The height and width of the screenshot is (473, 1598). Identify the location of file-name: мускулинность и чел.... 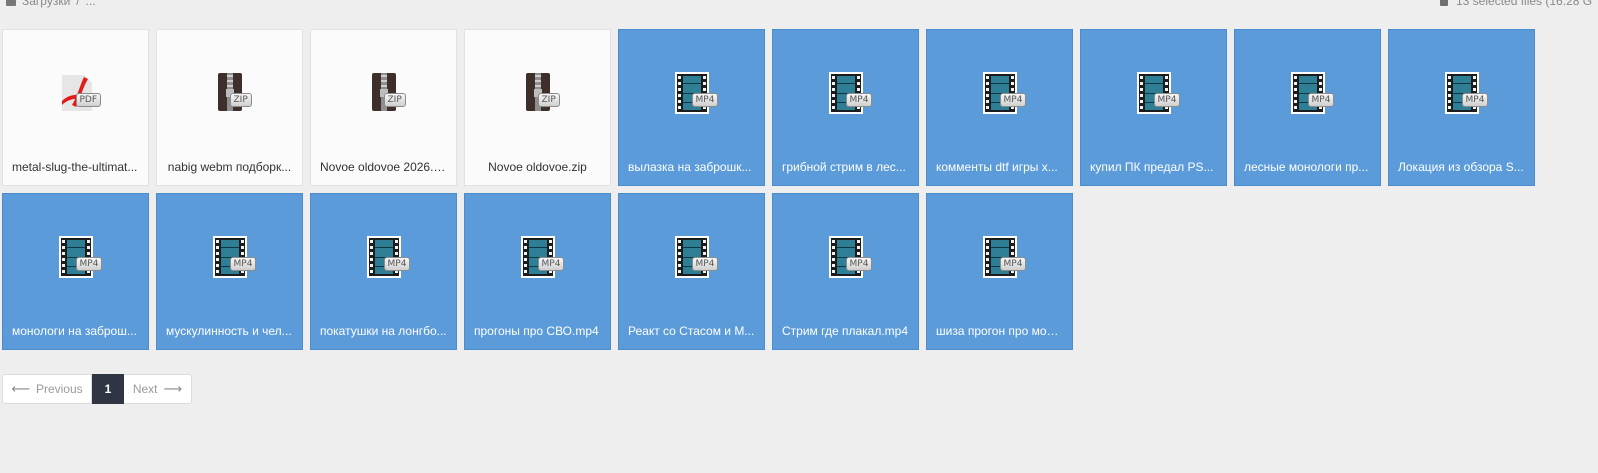
(229, 331).